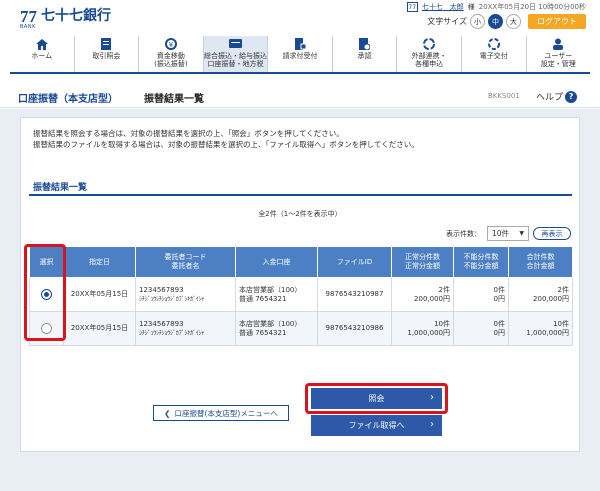 The width and height of the screenshot is (600, 491). Describe the element at coordinates (167, 413) in the screenshot. I see `chevron-left-icon: ❮` at that location.